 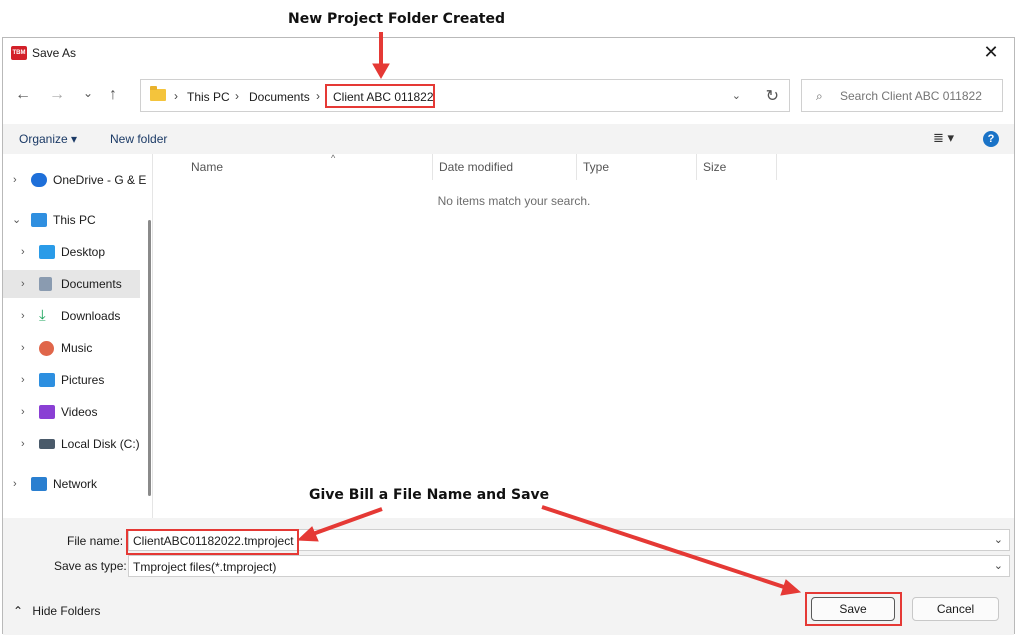 I want to click on help-icon: ?, so click(x=991, y=139).